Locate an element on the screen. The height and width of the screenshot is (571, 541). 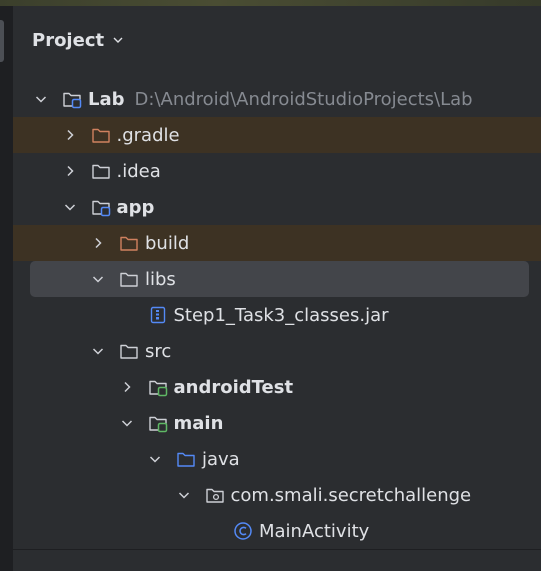
tree-item-label: .gradle is located at coordinates (148, 135).